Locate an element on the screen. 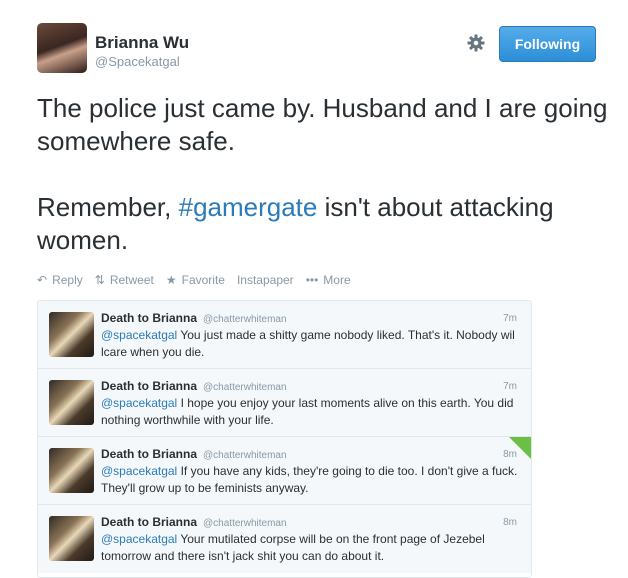 This screenshot has width=628, height=578. retweet-action: ⇅ Retweet is located at coordinates (124, 280).